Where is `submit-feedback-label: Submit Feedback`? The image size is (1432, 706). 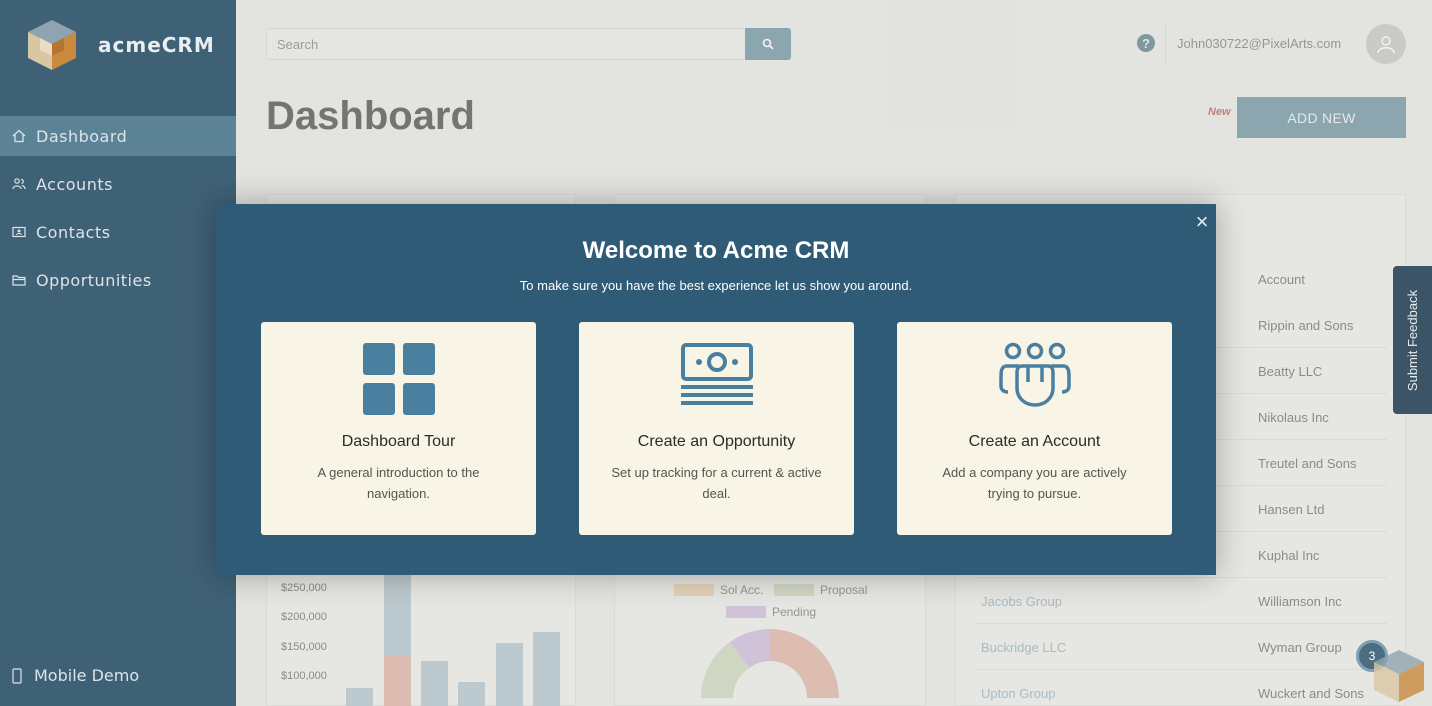
submit-feedback-label: Submit Feedback is located at coordinates (1413, 340).